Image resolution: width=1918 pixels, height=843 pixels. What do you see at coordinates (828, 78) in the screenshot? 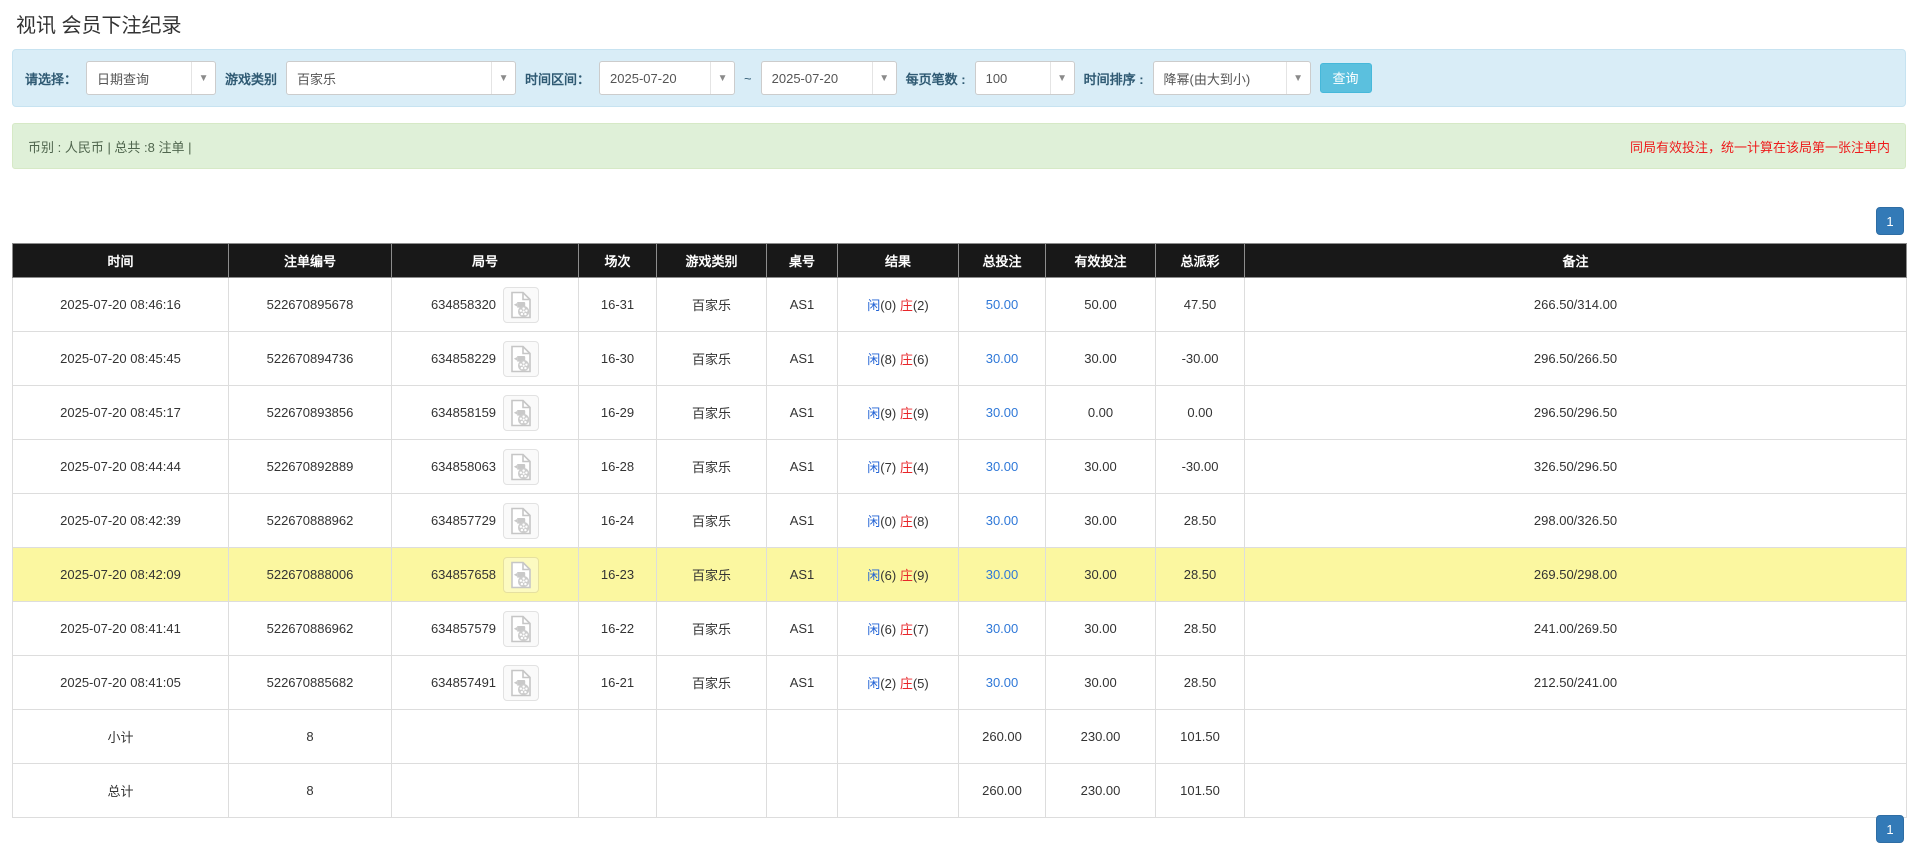
I see `date-to-select: 2025-07-20 ▼` at bounding box center [828, 78].